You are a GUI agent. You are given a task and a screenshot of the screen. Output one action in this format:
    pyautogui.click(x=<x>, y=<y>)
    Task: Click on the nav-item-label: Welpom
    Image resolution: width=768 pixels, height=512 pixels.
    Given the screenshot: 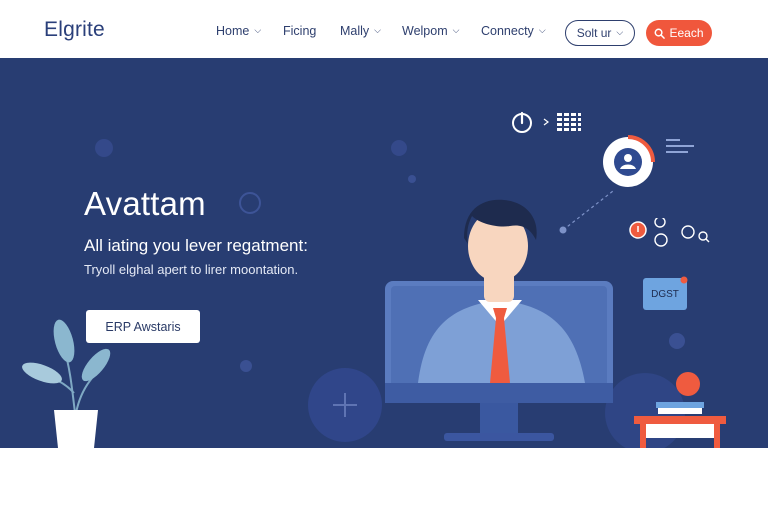 What is the action you would take?
    pyautogui.click(x=425, y=31)
    